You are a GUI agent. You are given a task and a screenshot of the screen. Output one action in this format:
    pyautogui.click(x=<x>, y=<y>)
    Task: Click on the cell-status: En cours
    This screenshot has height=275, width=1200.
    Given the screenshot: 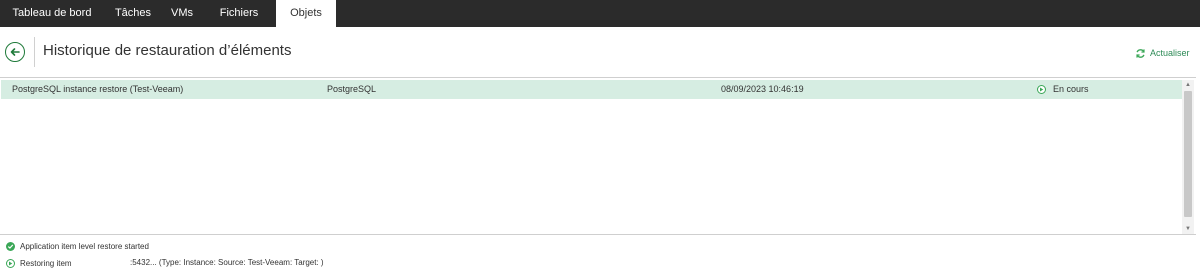 What is the action you would take?
    pyautogui.click(x=1063, y=89)
    